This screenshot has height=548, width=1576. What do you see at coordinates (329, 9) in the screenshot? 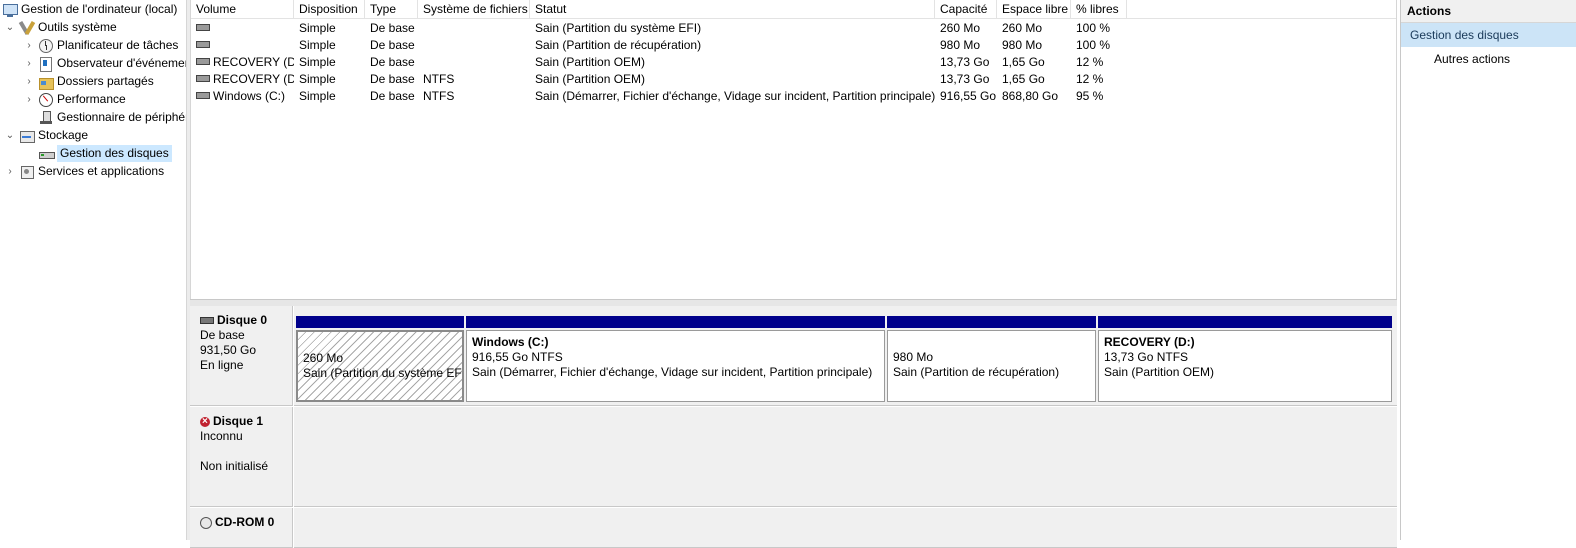
I see `column-header-layout: Disposition` at bounding box center [329, 9].